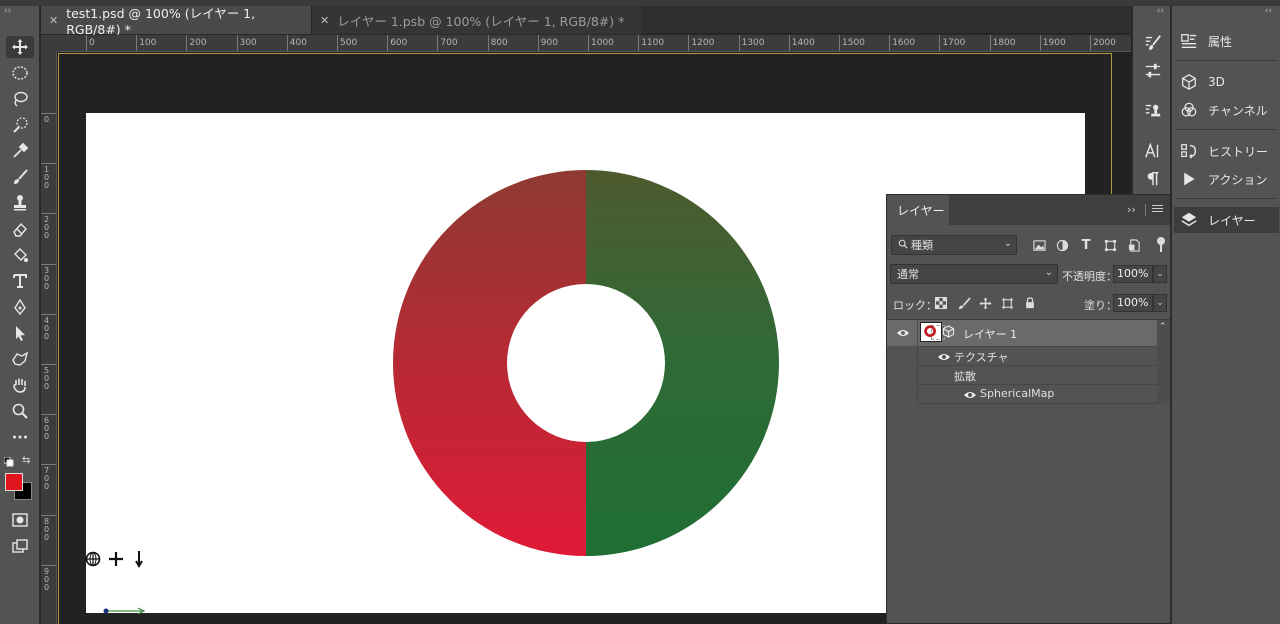  I want to click on lock-all-icon, so click(1030, 303).